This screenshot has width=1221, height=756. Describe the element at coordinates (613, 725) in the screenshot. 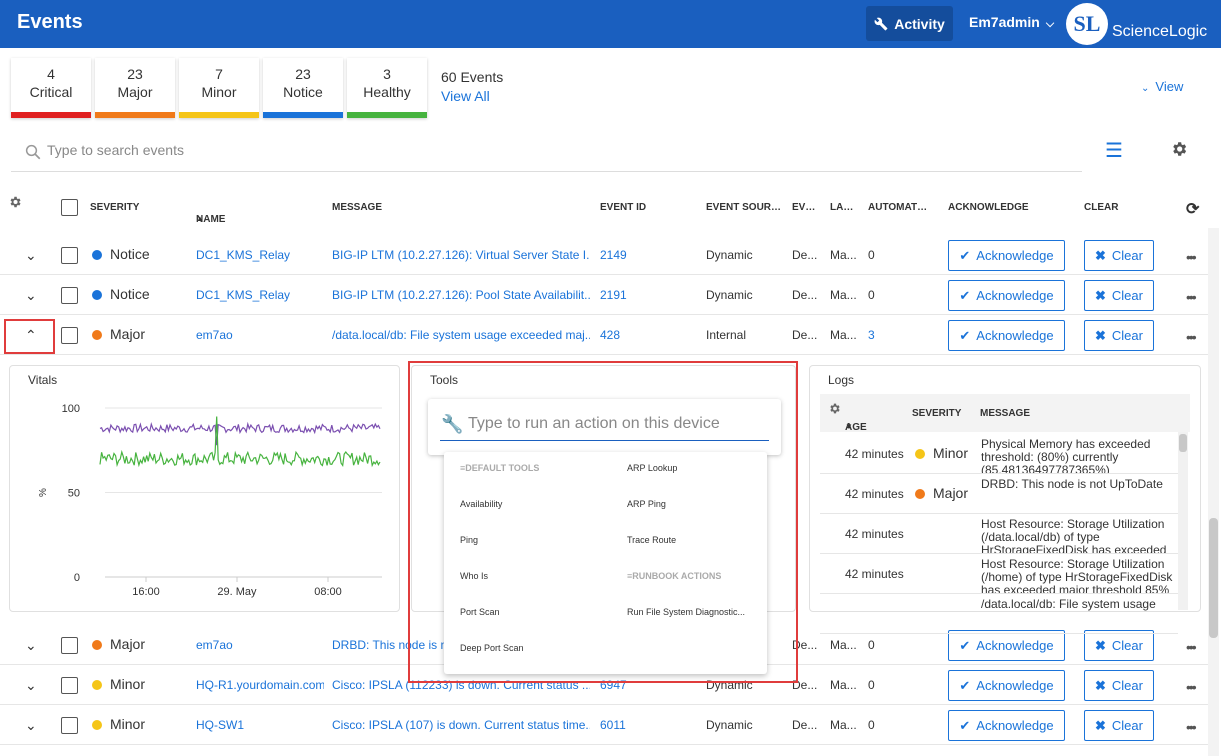

I see `row-event-id: 6011` at that location.